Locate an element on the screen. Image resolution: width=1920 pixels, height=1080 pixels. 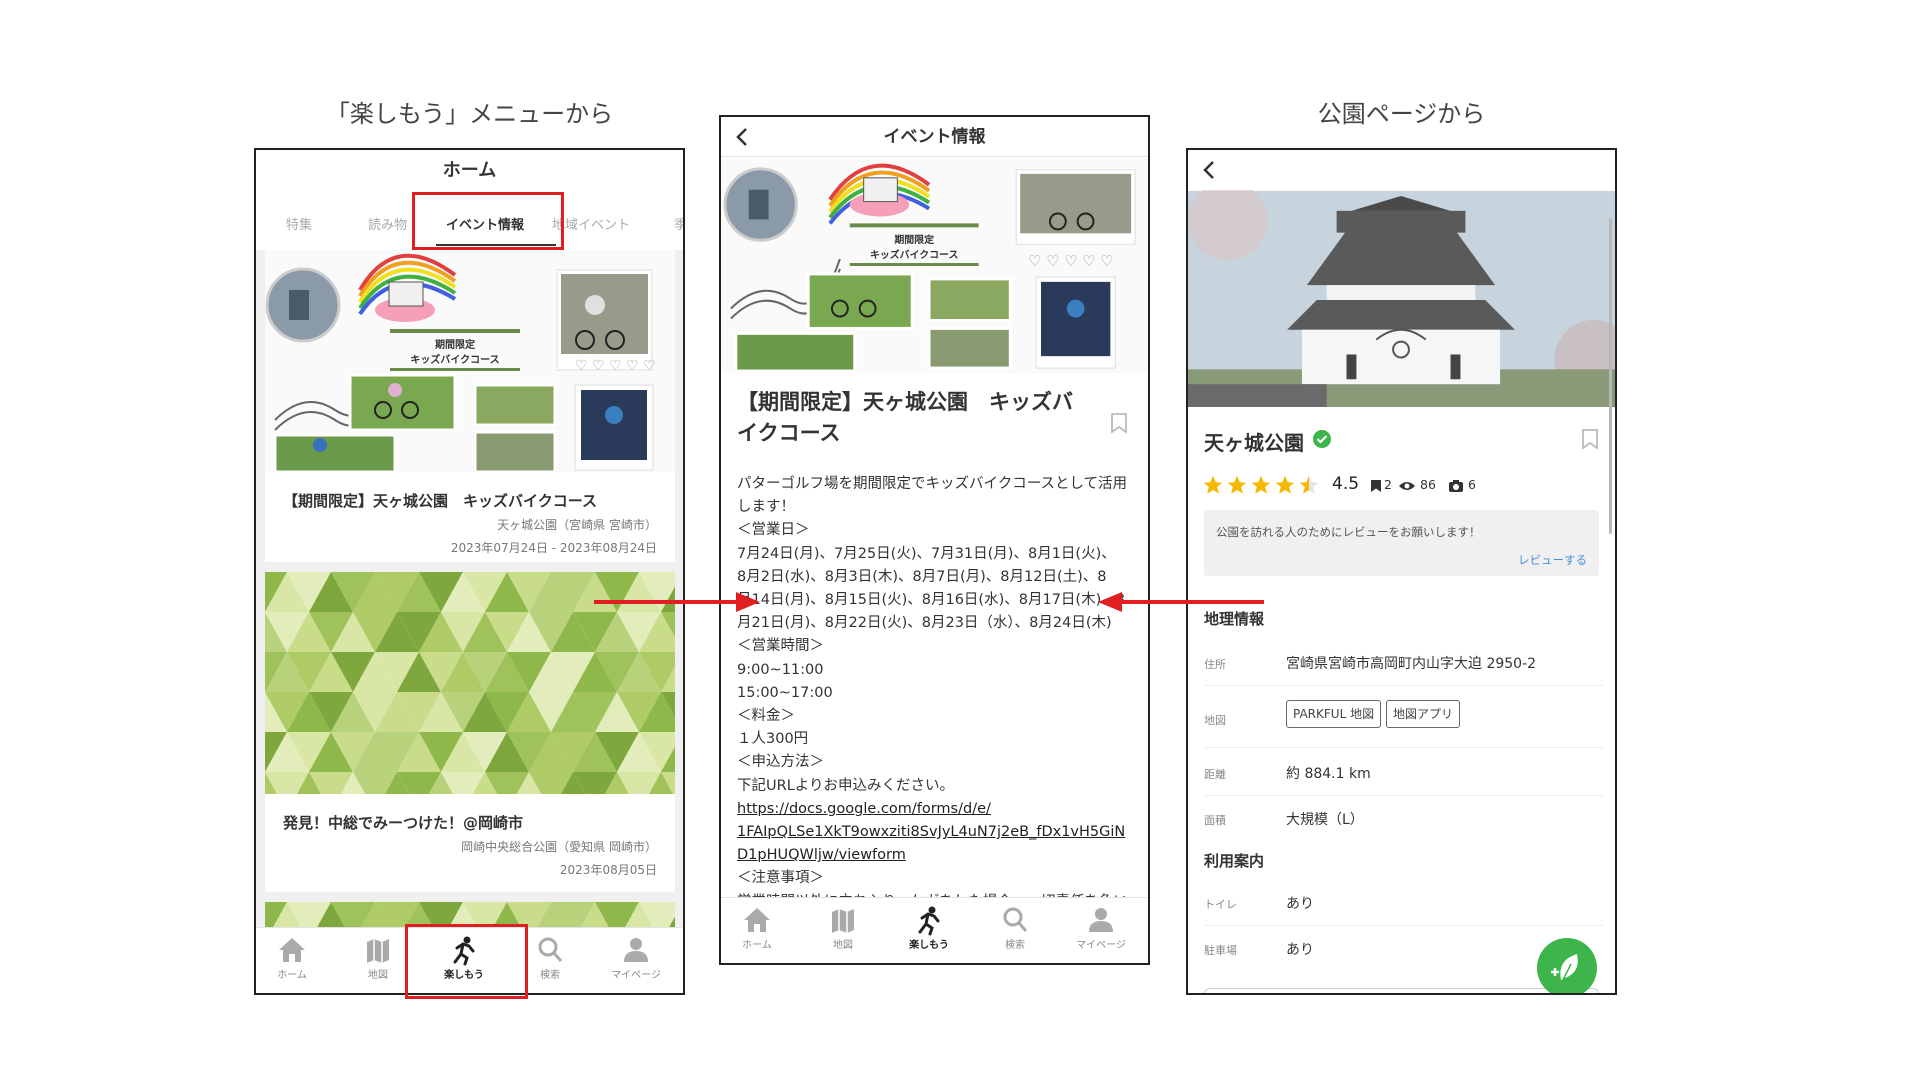
event-card-date: 2023年08月05日 is located at coordinates (608, 870).